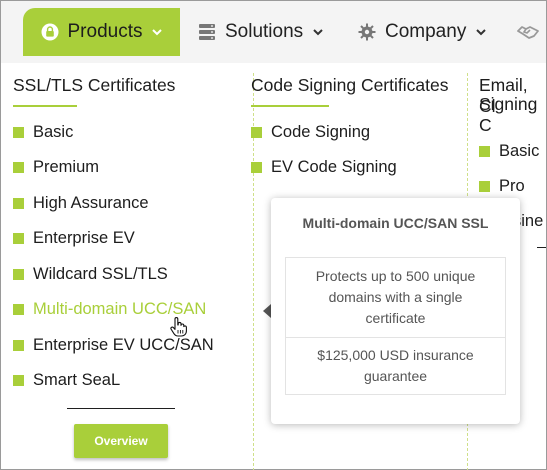 This screenshot has width=547, height=470. I want to click on overview-button: Overview, so click(121, 441).